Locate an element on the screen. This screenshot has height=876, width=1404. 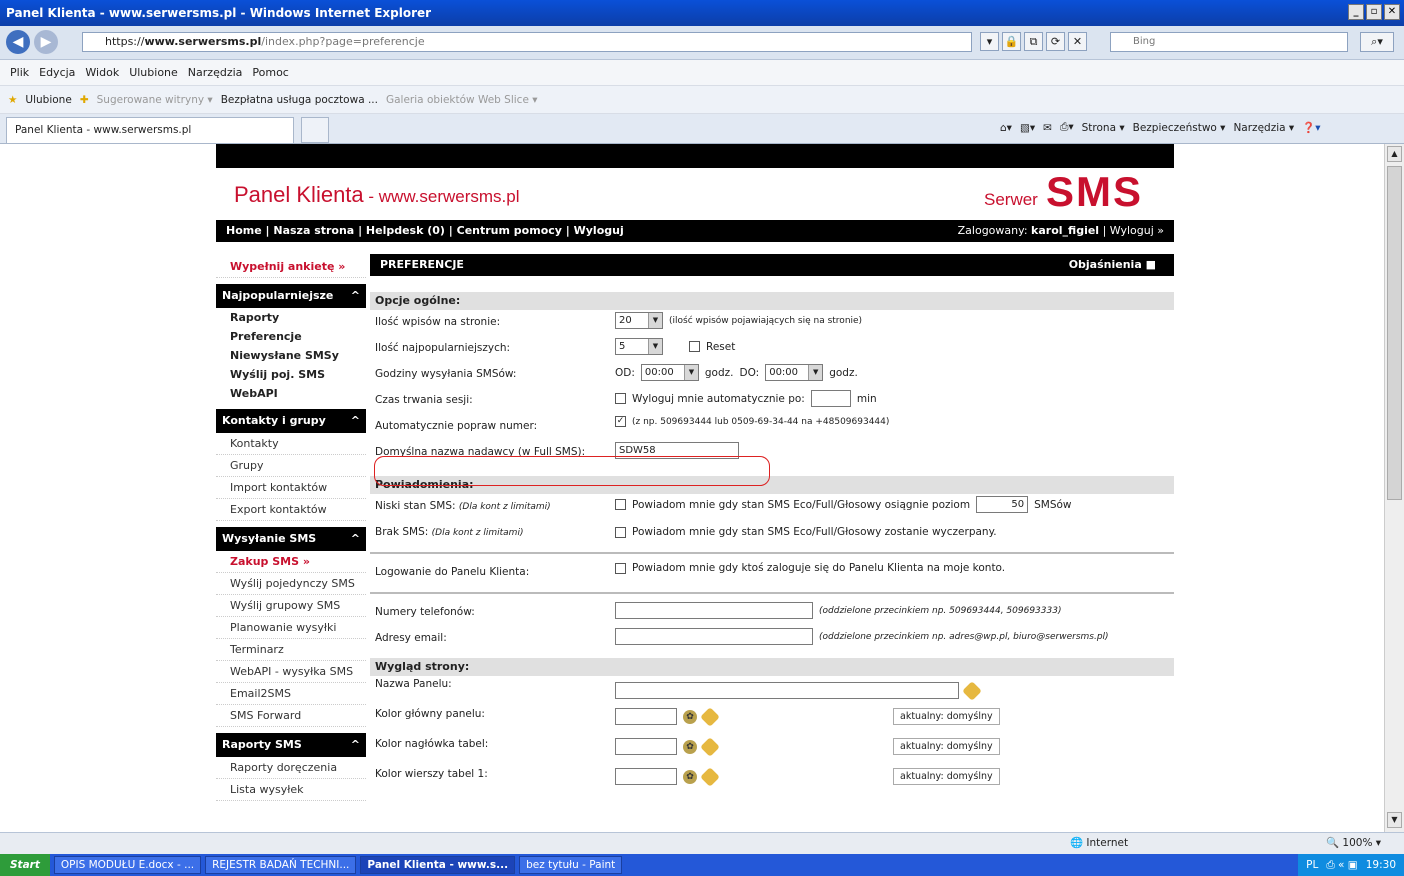
sidebar-head-reports: Raporty SMS ^ is located at coordinates (291, 745).